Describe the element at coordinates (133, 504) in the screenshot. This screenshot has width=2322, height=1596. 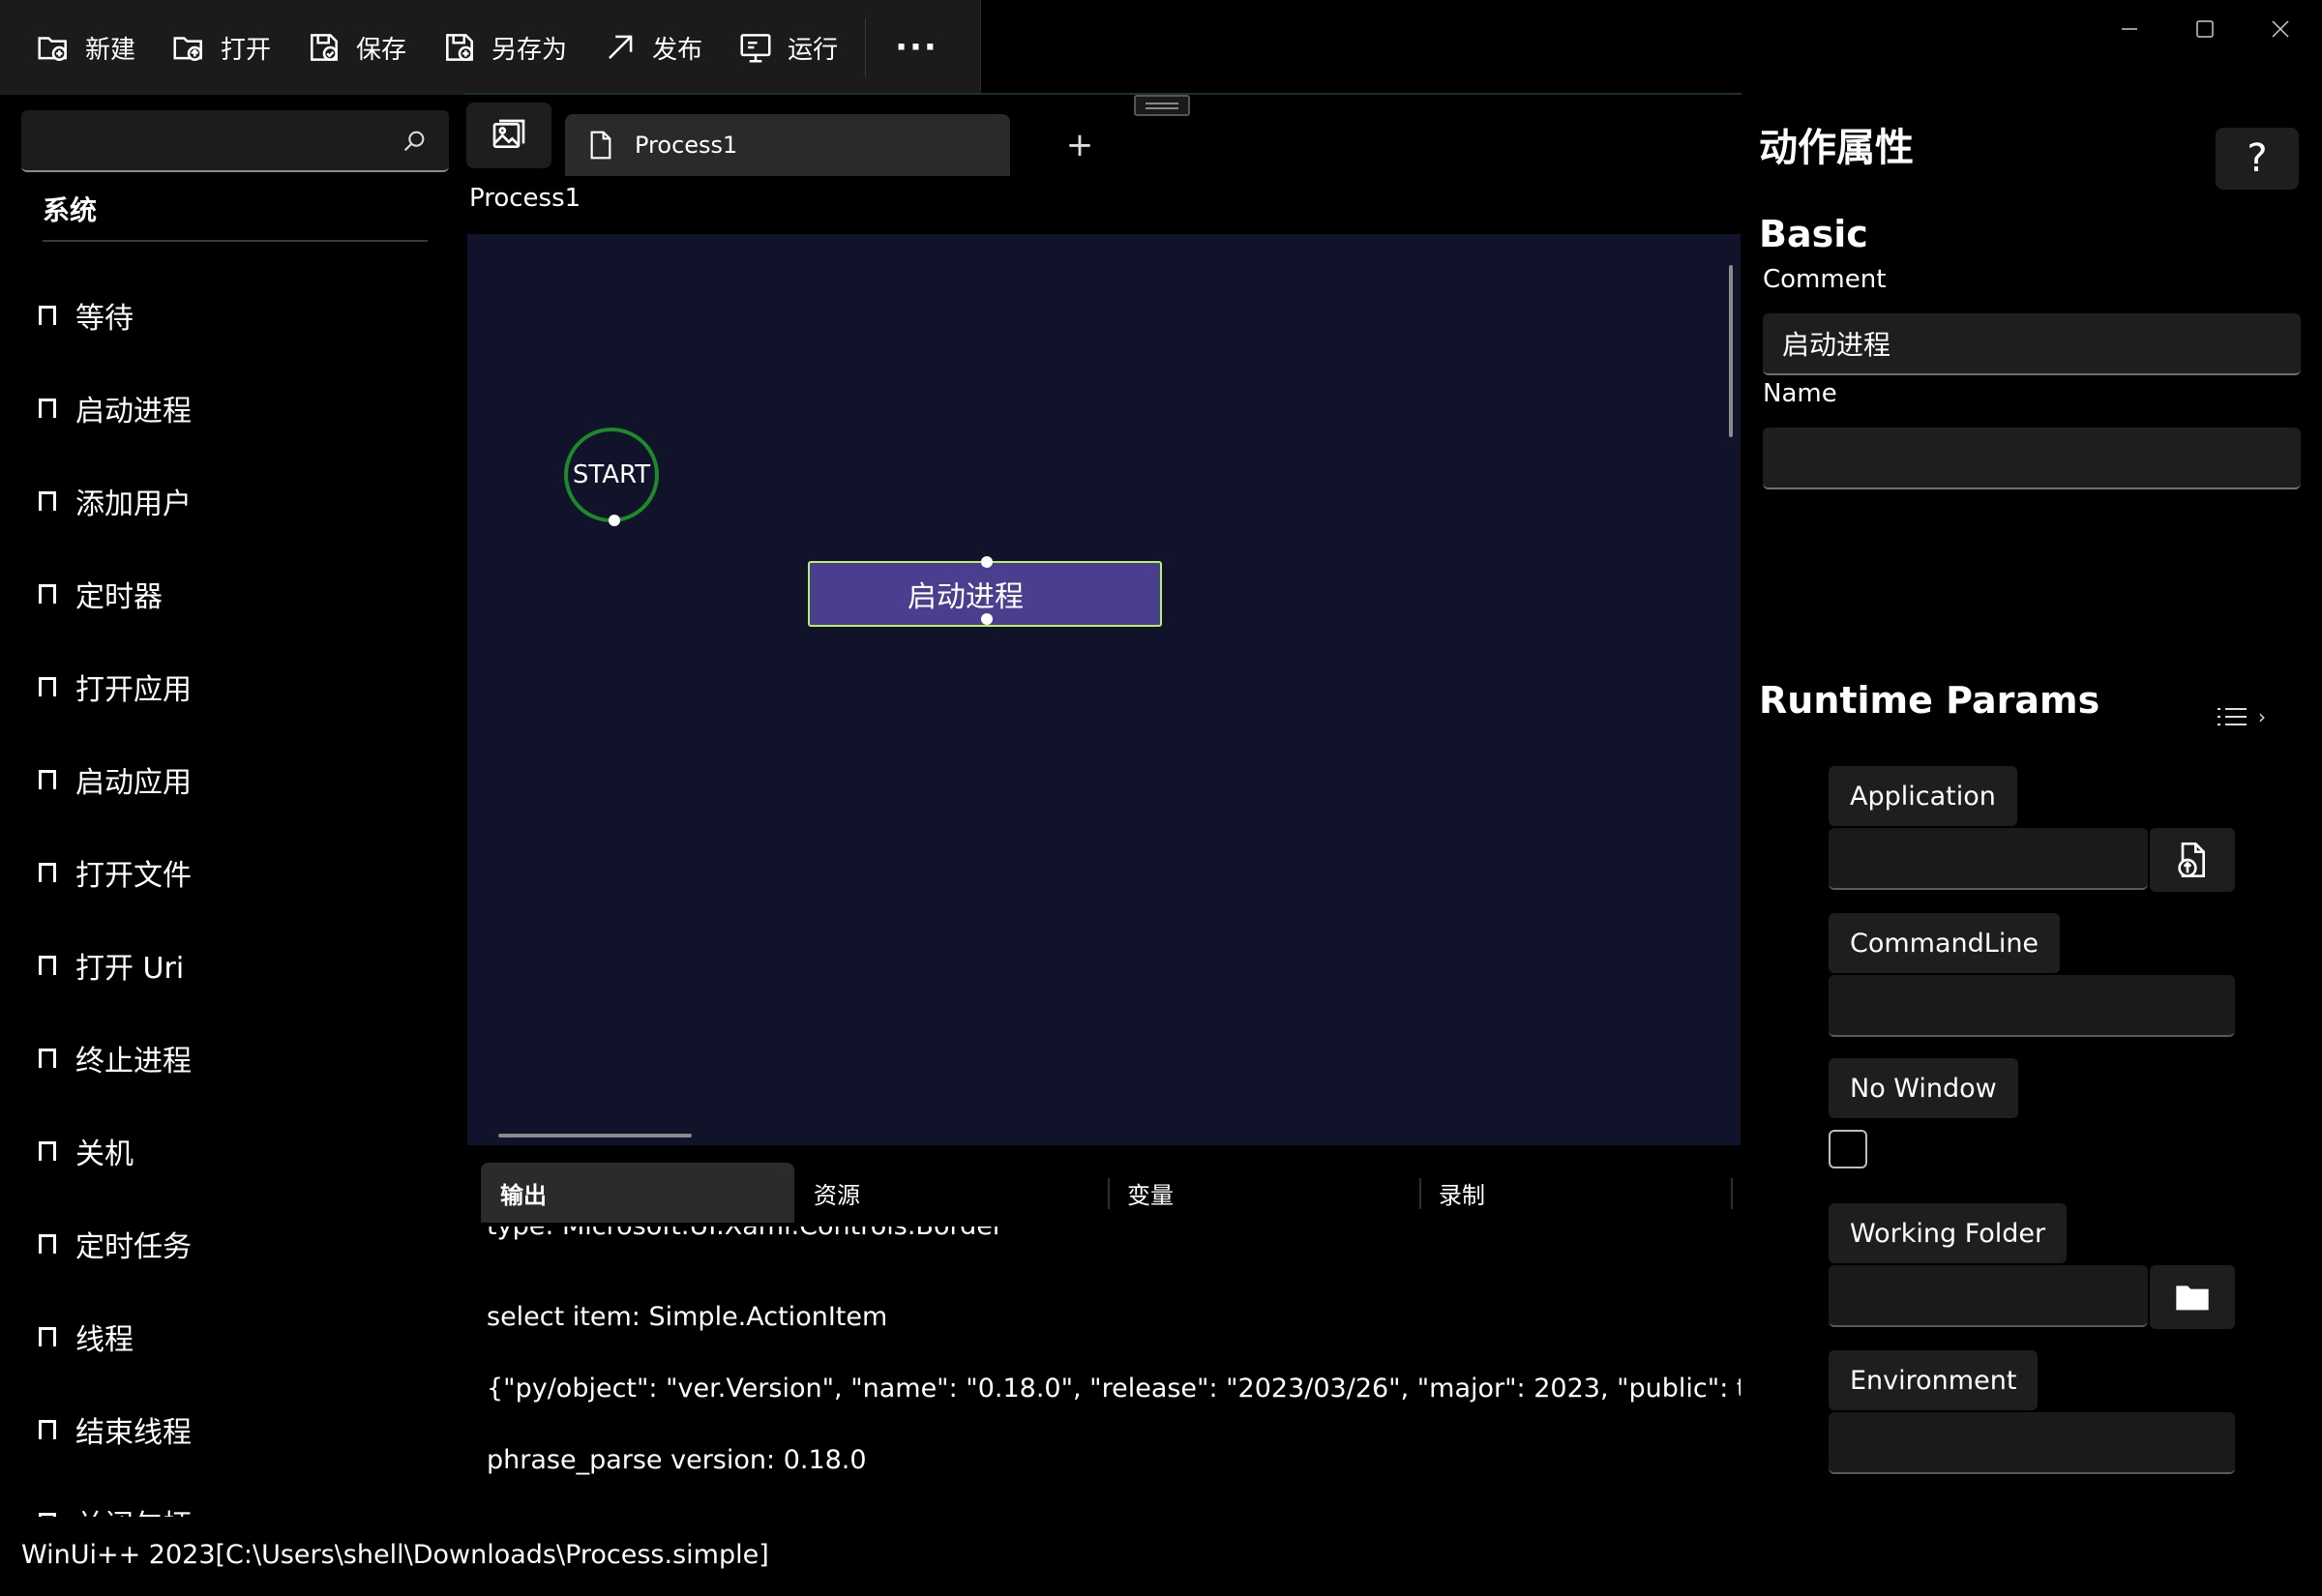
I see `toolbox-item-label: 添加用户` at that location.